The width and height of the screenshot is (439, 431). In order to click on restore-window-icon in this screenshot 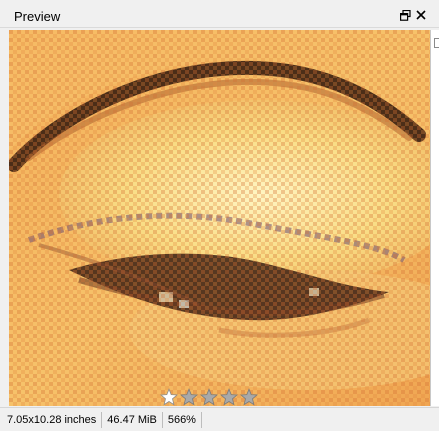, I will do `click(405, 15)`.